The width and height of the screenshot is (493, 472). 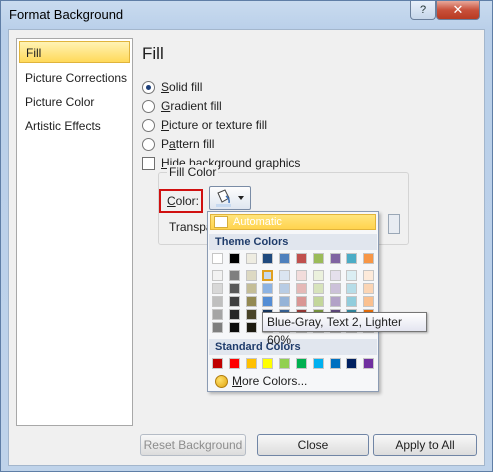 I want to click on solid-fill-radio, so click(x=148, y=87).